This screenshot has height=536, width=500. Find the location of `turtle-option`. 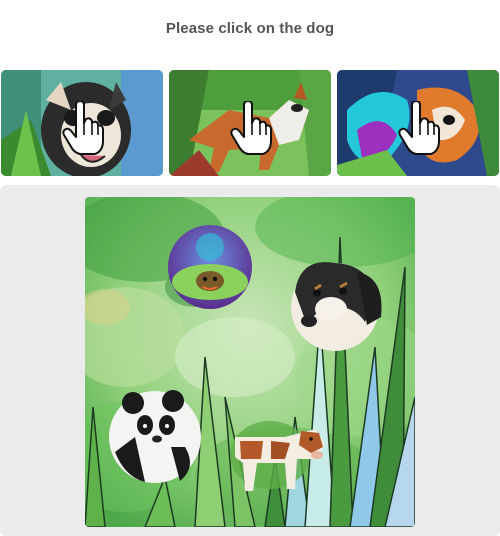

turtle-option is located at coordinates (210, 267).